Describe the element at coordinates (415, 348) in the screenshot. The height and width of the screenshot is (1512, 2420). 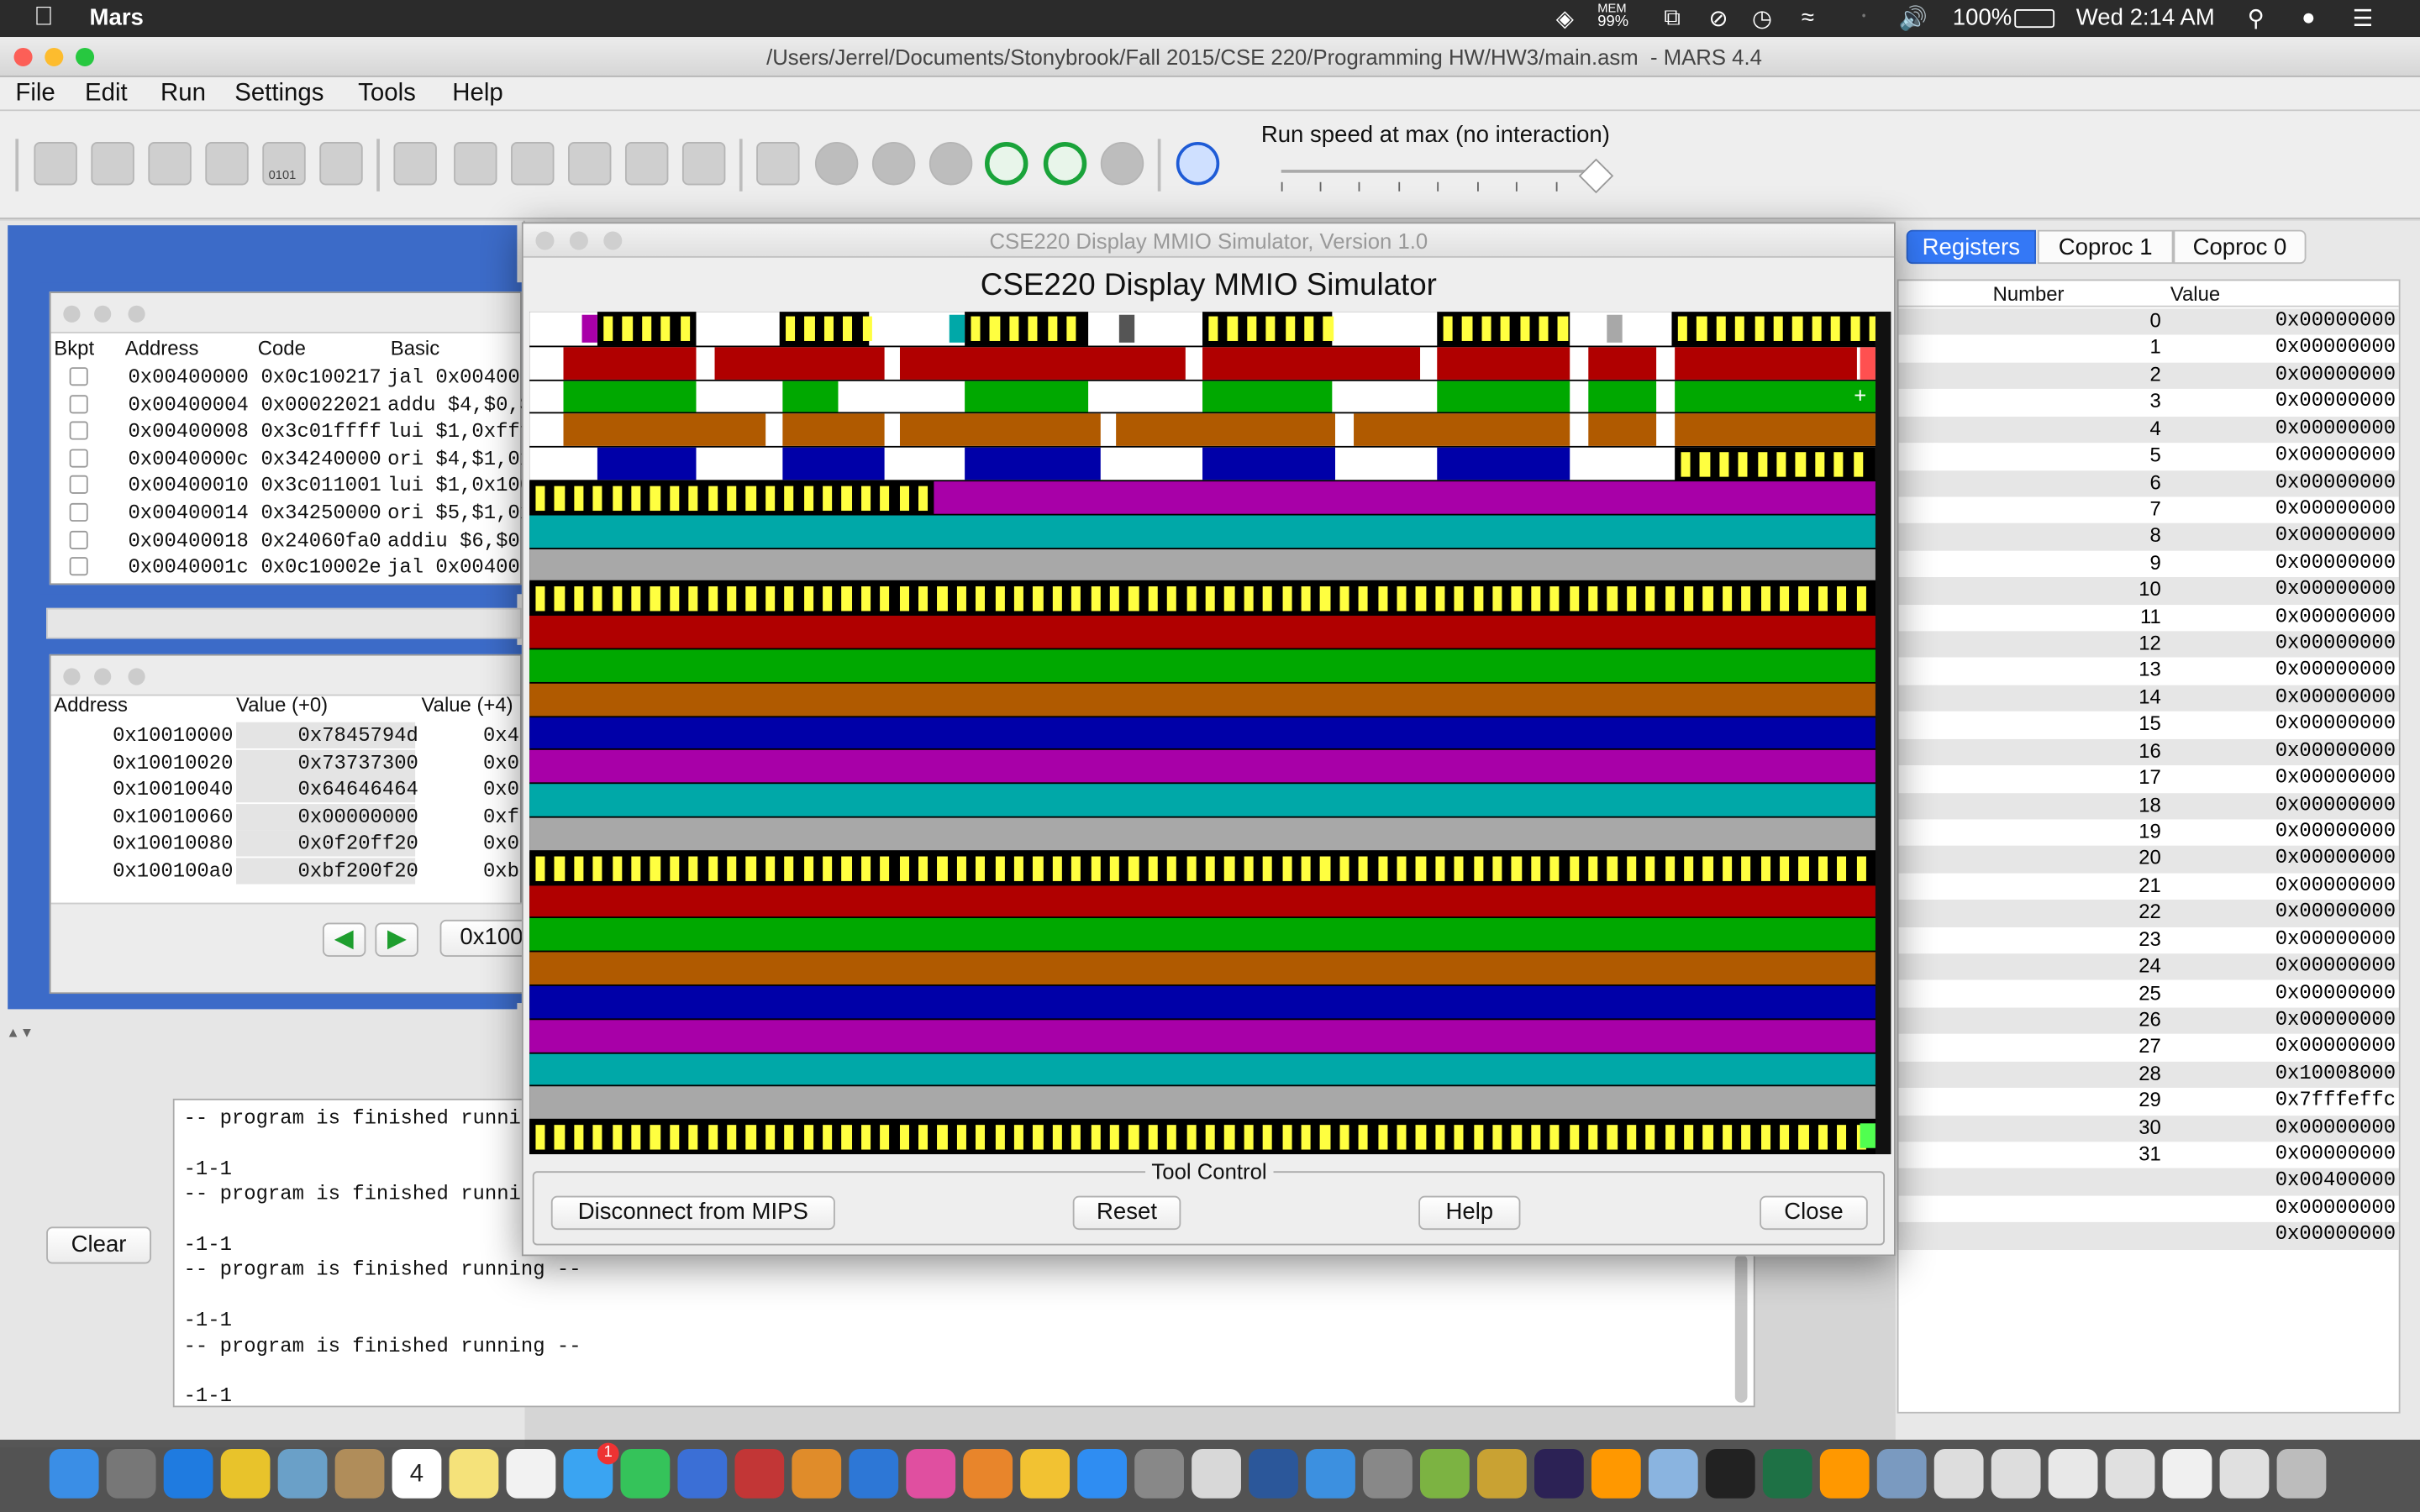
I see `col-basic: Basic` at that location.